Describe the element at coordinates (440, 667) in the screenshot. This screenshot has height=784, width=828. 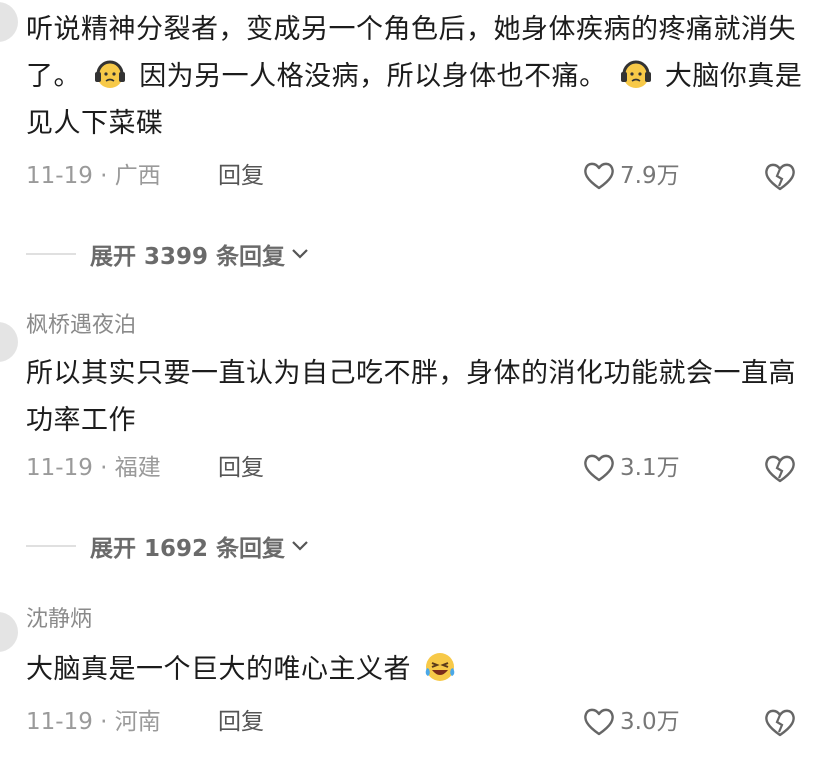
I see `laughing-tears-emoji` at that location.